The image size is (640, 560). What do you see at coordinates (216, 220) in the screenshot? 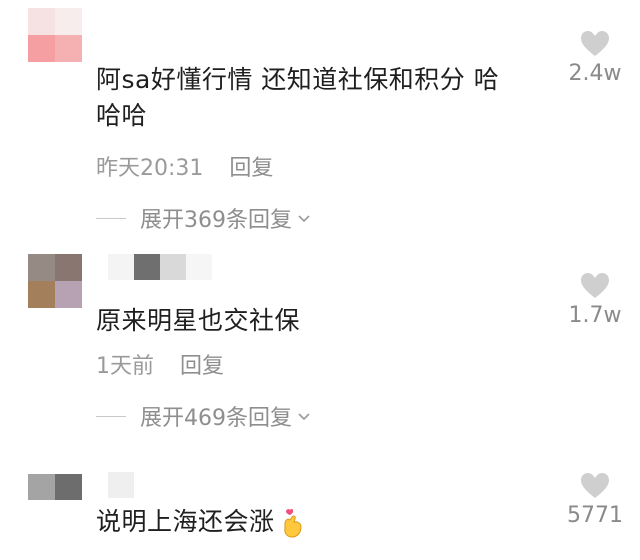
I see `expand-replies-label: 展开369条回复` at bounding box center [216, 220].